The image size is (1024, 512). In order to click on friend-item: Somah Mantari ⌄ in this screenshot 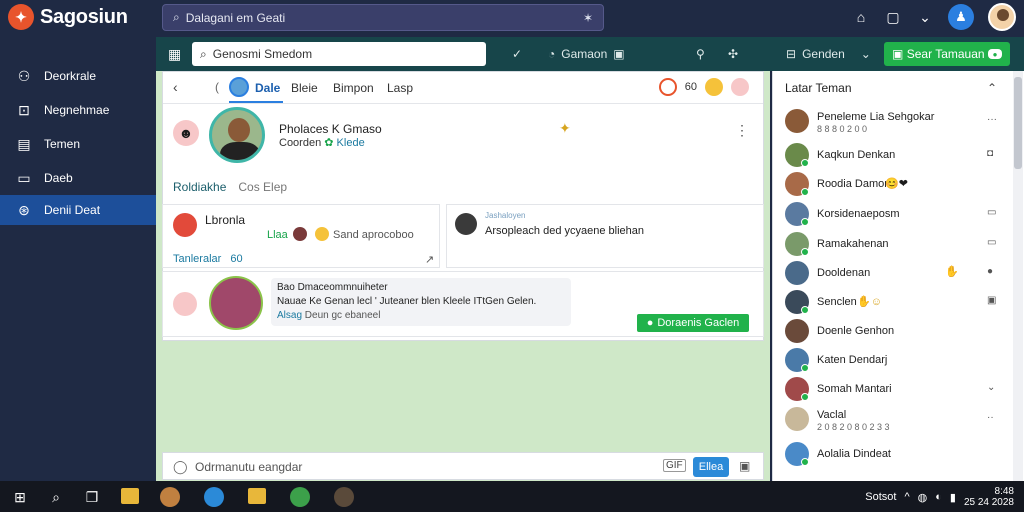, I will do `click(892, 389)`.